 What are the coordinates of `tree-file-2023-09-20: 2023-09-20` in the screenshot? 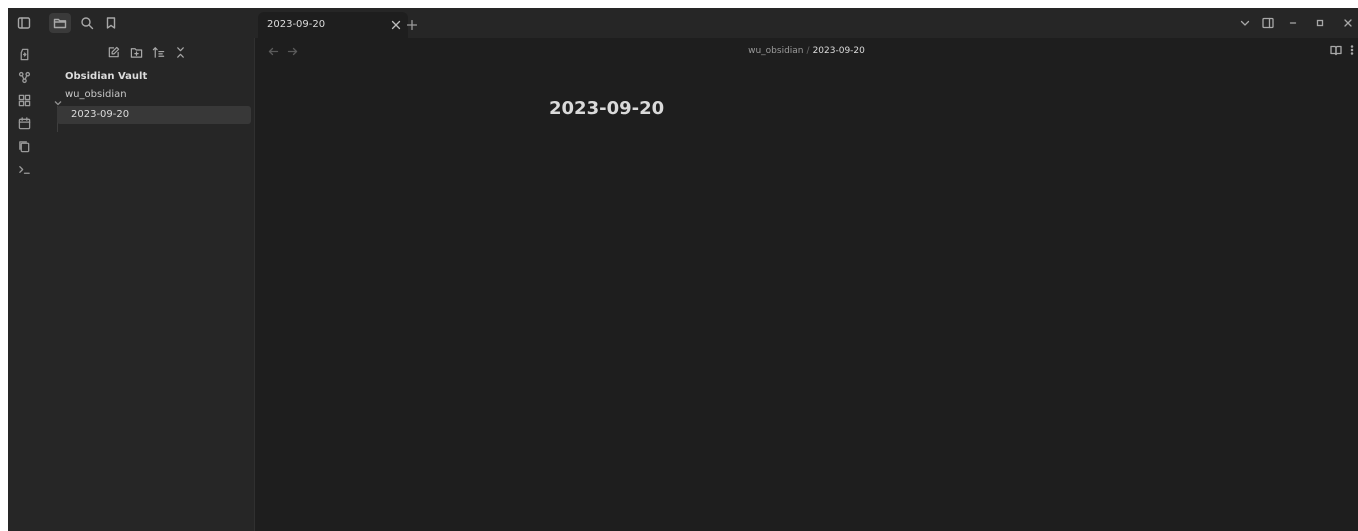 It's located at (154, 115).